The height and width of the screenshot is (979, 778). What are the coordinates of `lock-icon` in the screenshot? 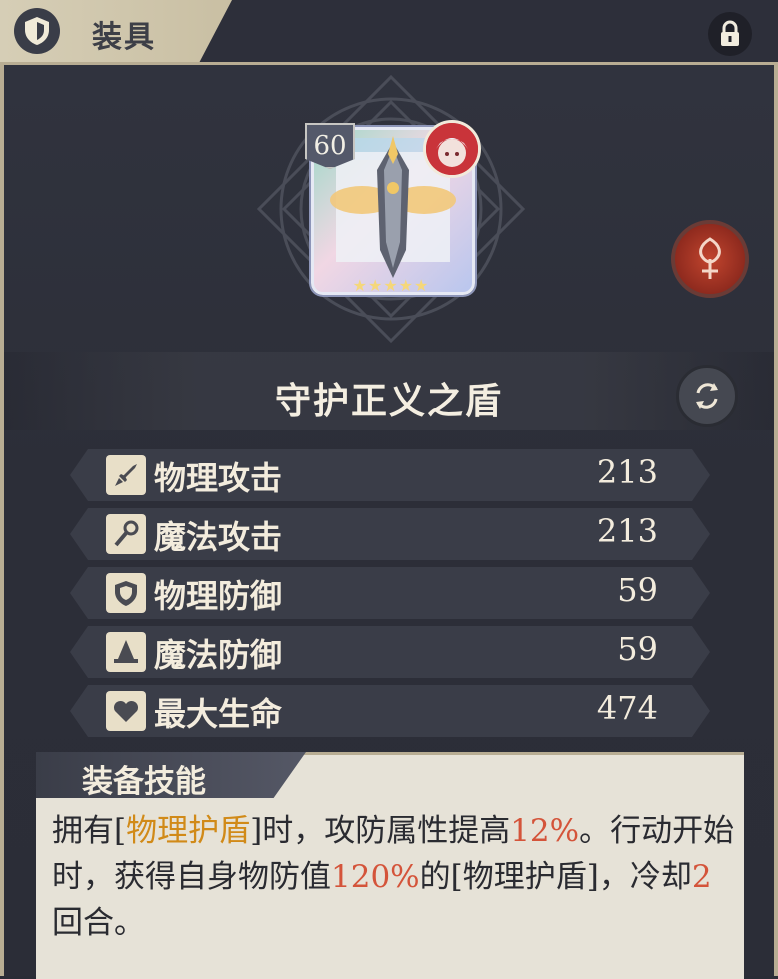 It's located at (730, 33).